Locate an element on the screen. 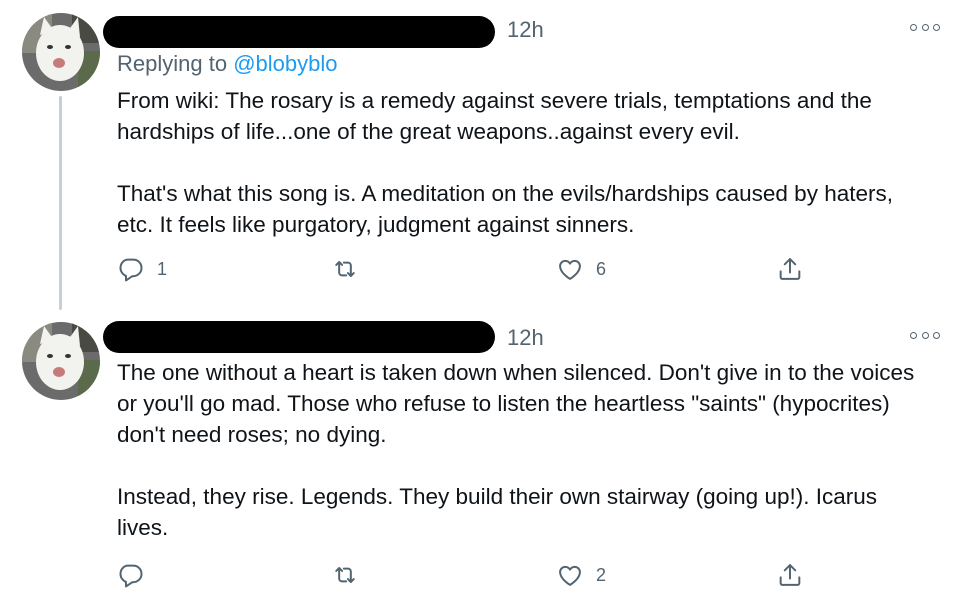 This screenshot has height=605, width=960. action-bar: 1 6 is located at coordinates (480, 272).